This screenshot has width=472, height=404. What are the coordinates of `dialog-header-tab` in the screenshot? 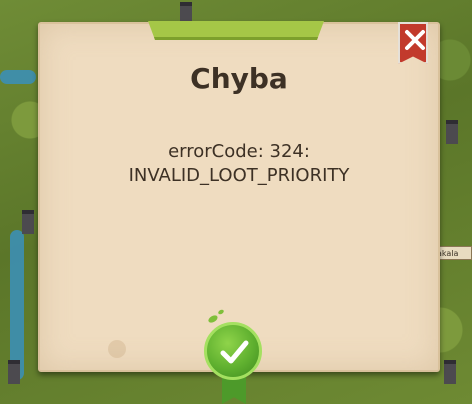 It's located at (236, 30).